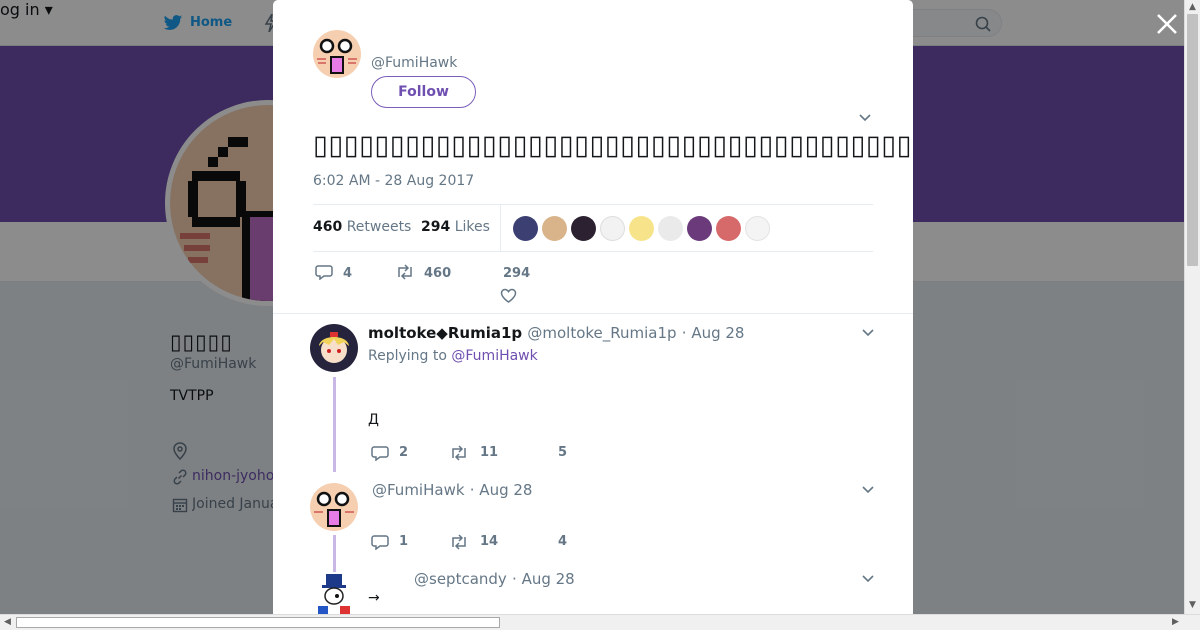 The height and width of the screenshot is (630, 1200). I want to click on reply-header: @septcandy · Aug 28, so click(494, 579).